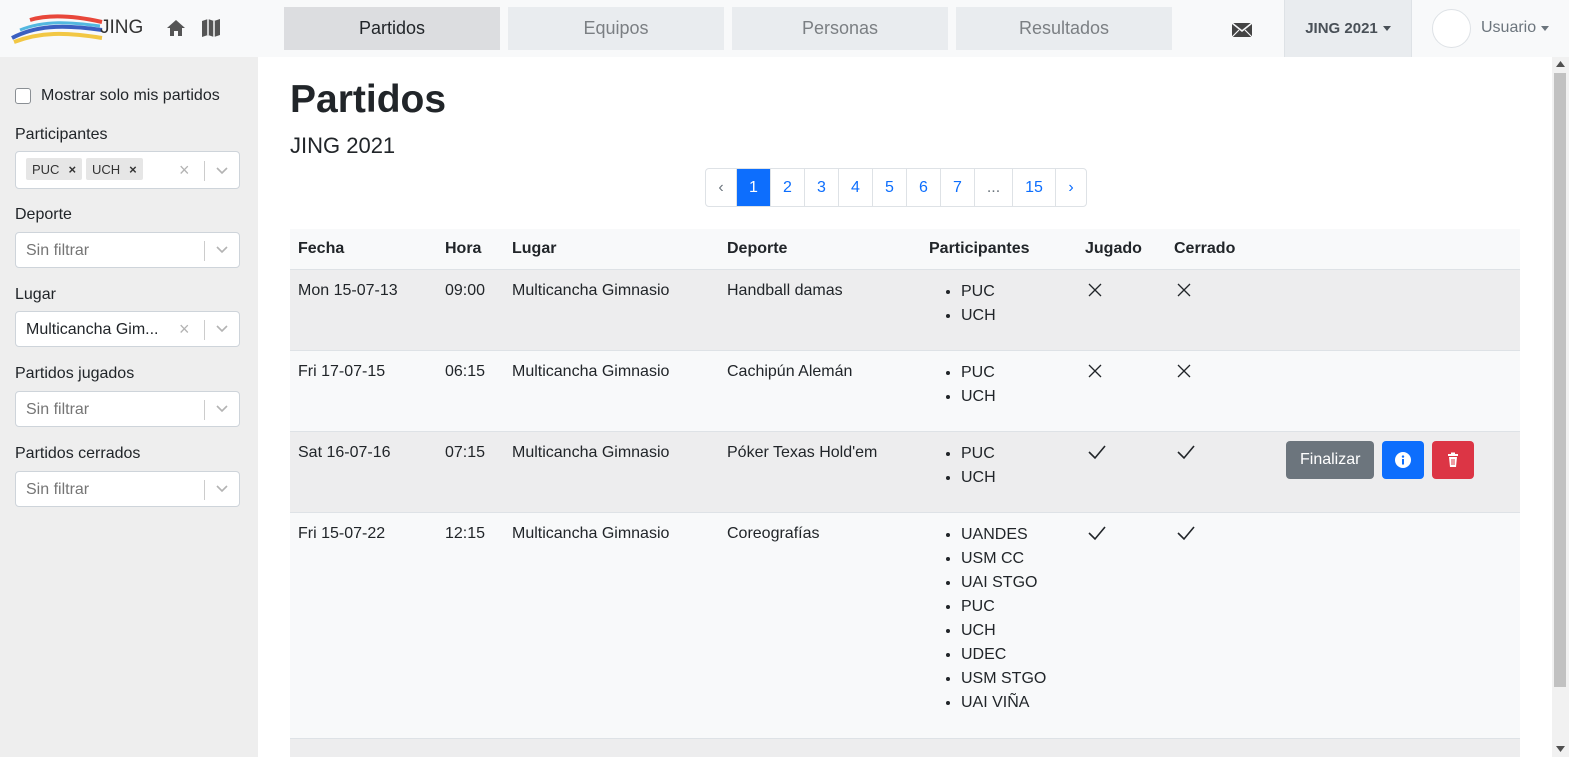  I want to click on tab-equipos: Equipos, so click(616, 28).